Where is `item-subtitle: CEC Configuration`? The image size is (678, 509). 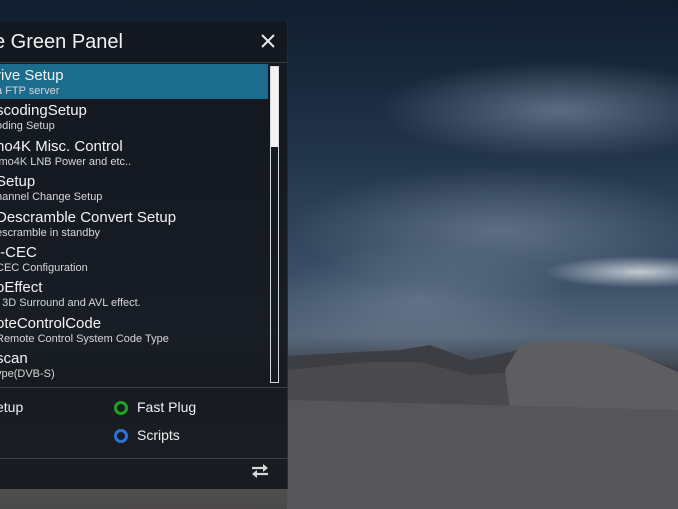
item-subtitle: CEC Configuration is located at coordinates (44, 267).